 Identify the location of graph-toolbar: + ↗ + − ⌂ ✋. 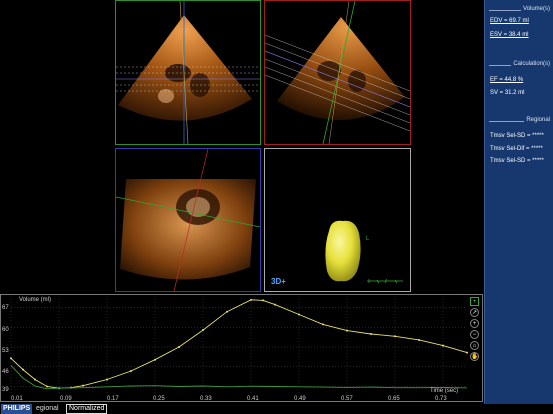
(475, 330).